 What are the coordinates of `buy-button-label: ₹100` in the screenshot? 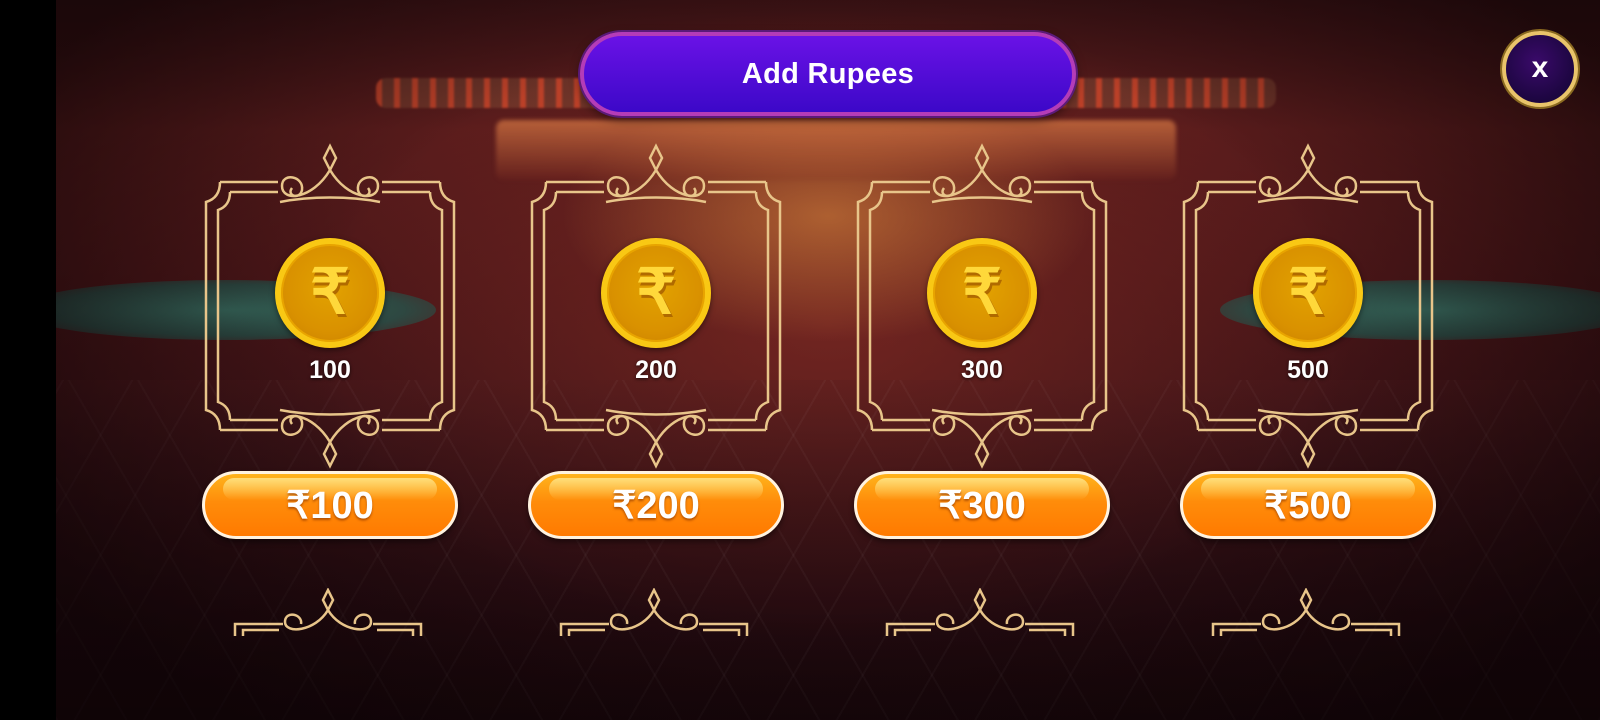 It's located at (330, 505).